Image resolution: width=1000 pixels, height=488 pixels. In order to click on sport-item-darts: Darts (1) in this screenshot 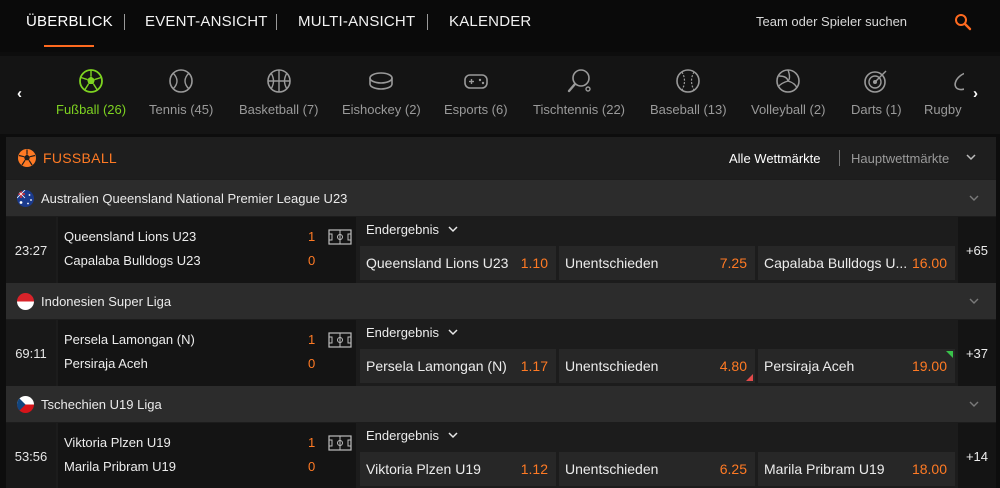, I will do `click(876, 92)`.